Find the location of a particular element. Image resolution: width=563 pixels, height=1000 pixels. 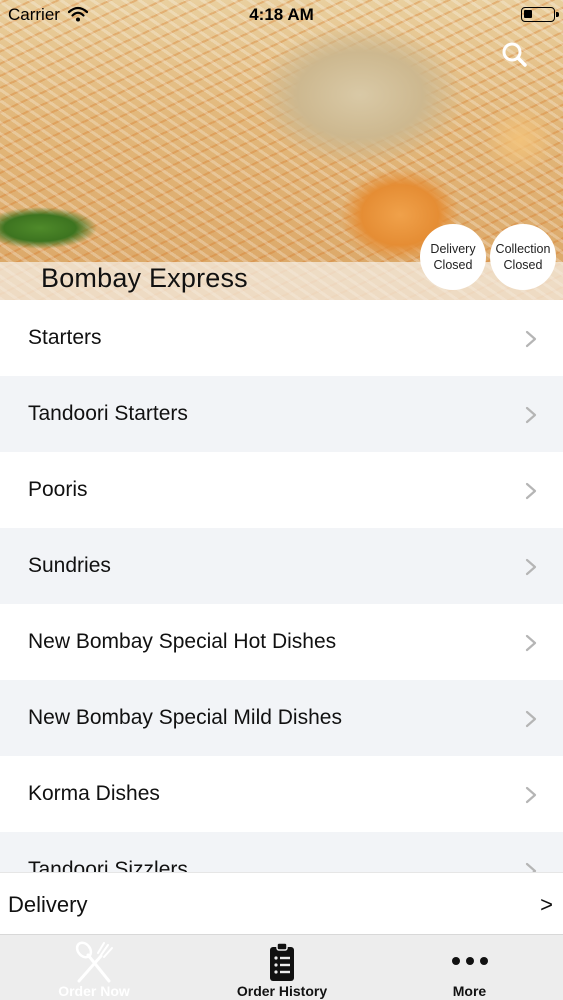

collection-status-line1: Collection is located at coordinates (523, 249).